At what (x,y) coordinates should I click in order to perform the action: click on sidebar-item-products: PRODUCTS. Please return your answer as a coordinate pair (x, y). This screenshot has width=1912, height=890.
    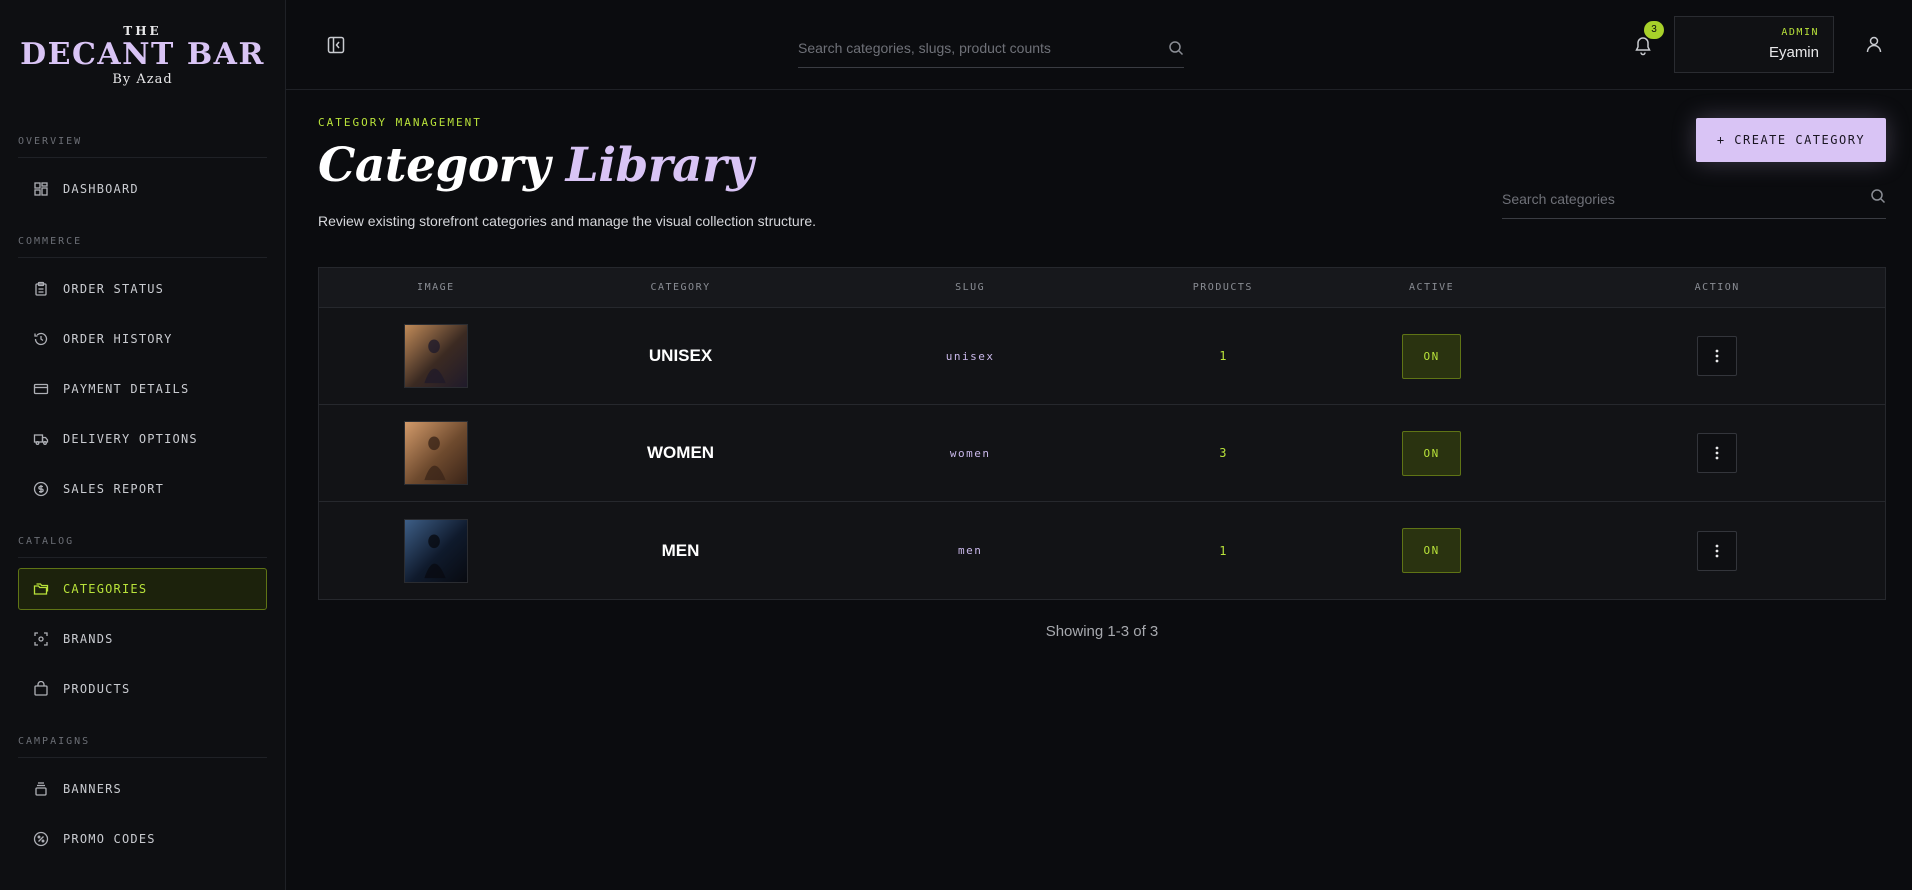
    Looking at the image, I should click on (142, 689).